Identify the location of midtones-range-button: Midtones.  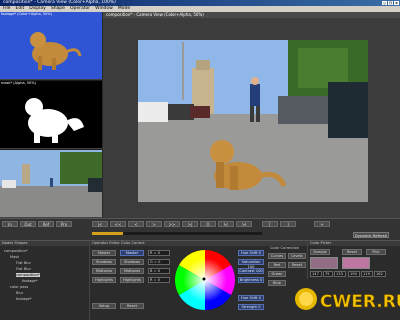
(132, 271).